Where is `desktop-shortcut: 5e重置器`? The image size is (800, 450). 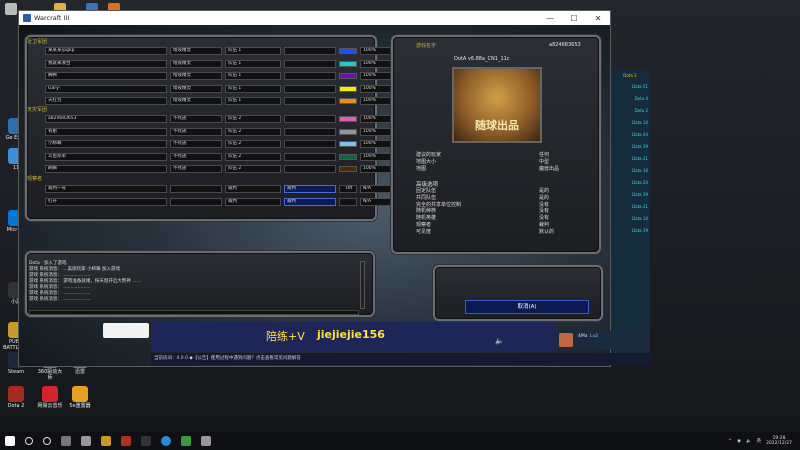
desktop-shortcut: 5e重置器 is located at coordinates (80, 397).